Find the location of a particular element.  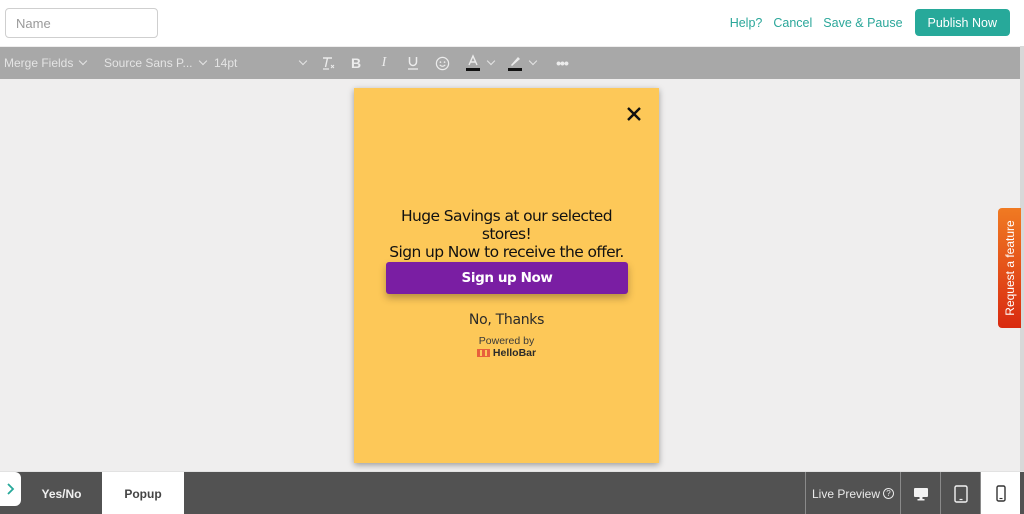

hellobar-branding: HelloBar is located at coordinates (506, 353).